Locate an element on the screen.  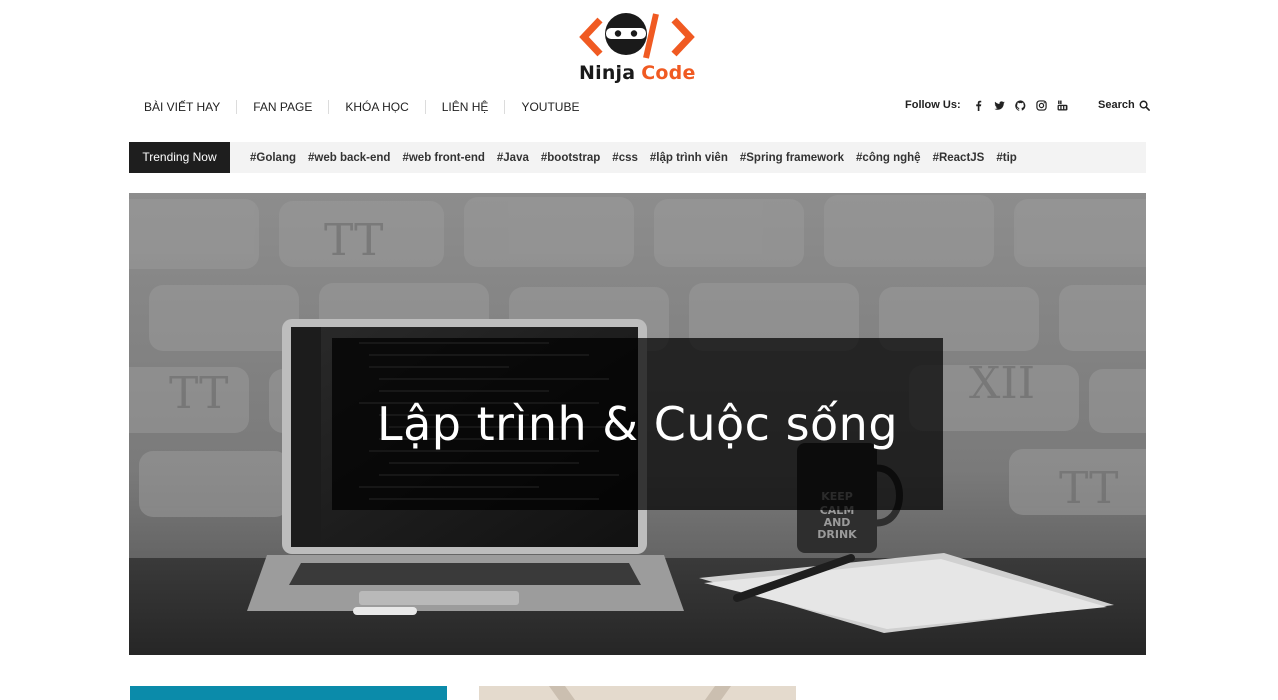
search-icon is located at coordinates (1144, 105).